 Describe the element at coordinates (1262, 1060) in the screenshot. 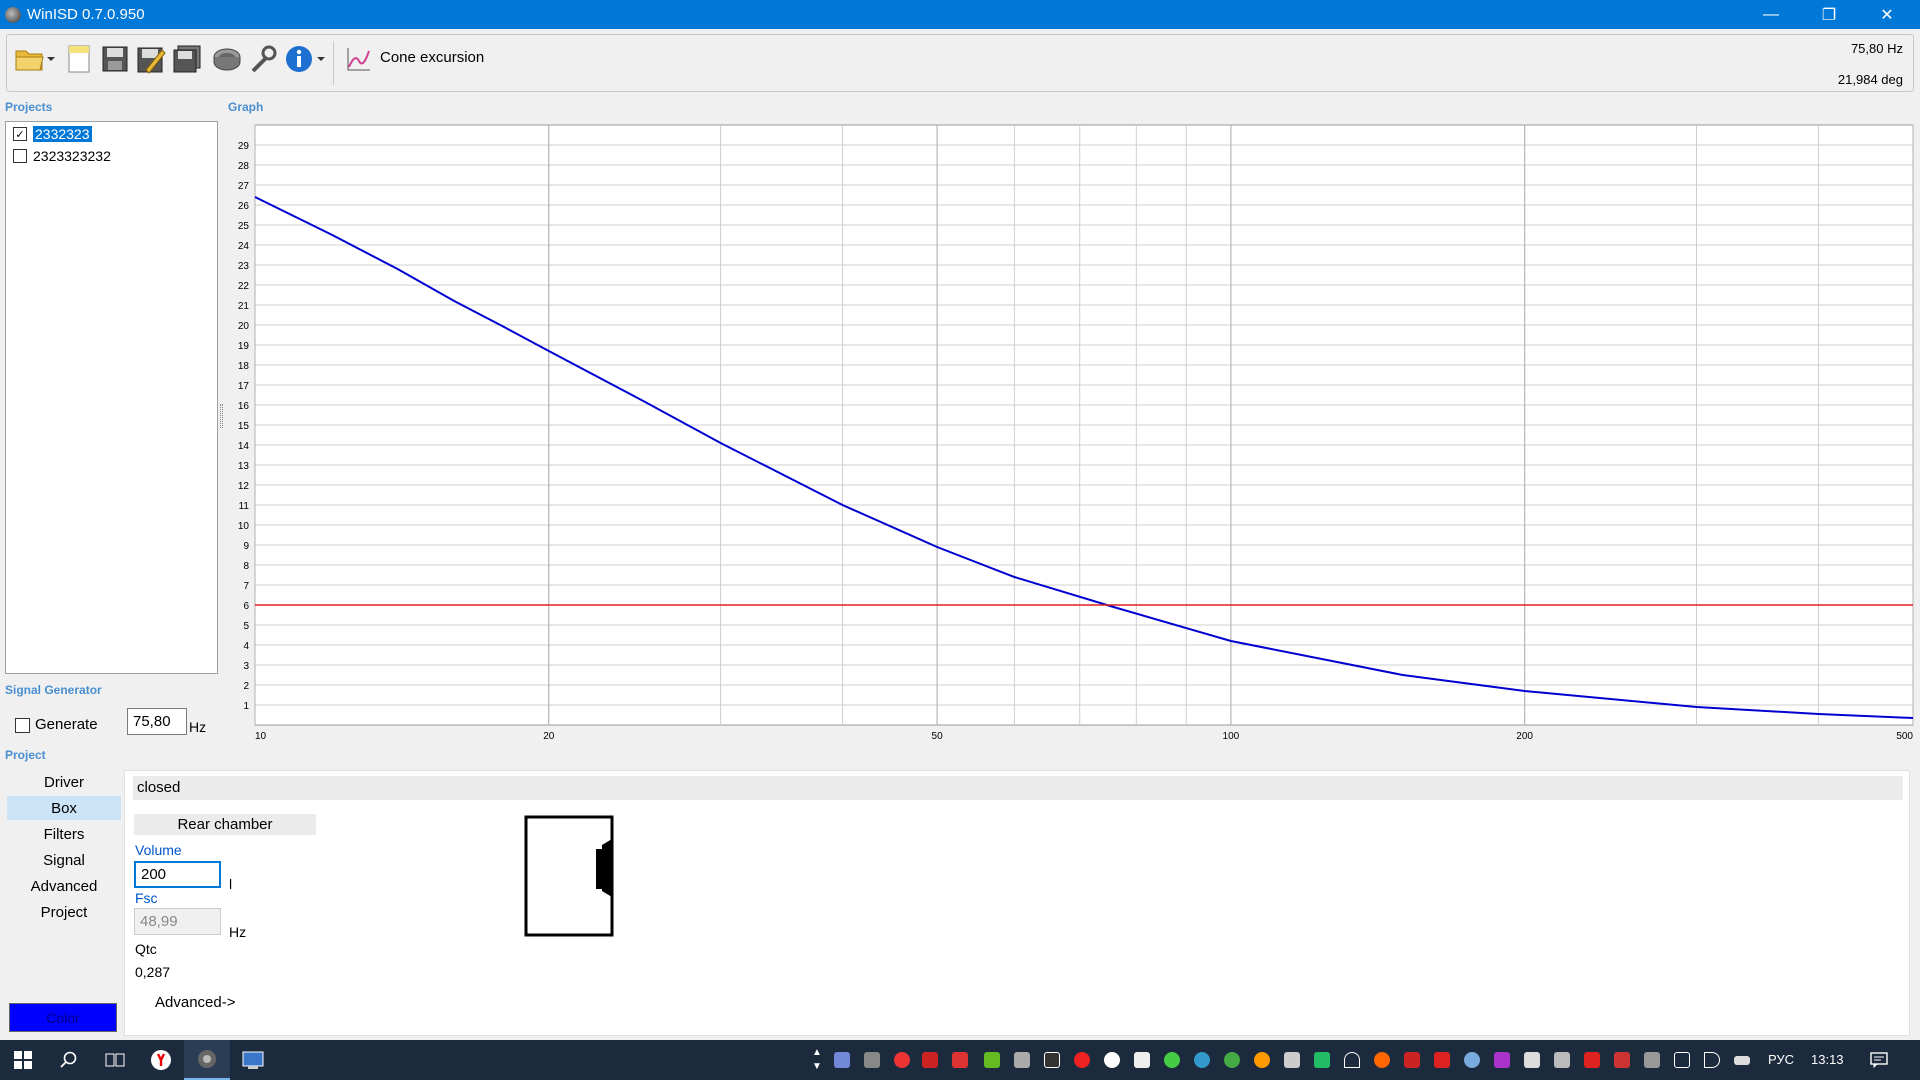

I see `flower-icon` at that location.